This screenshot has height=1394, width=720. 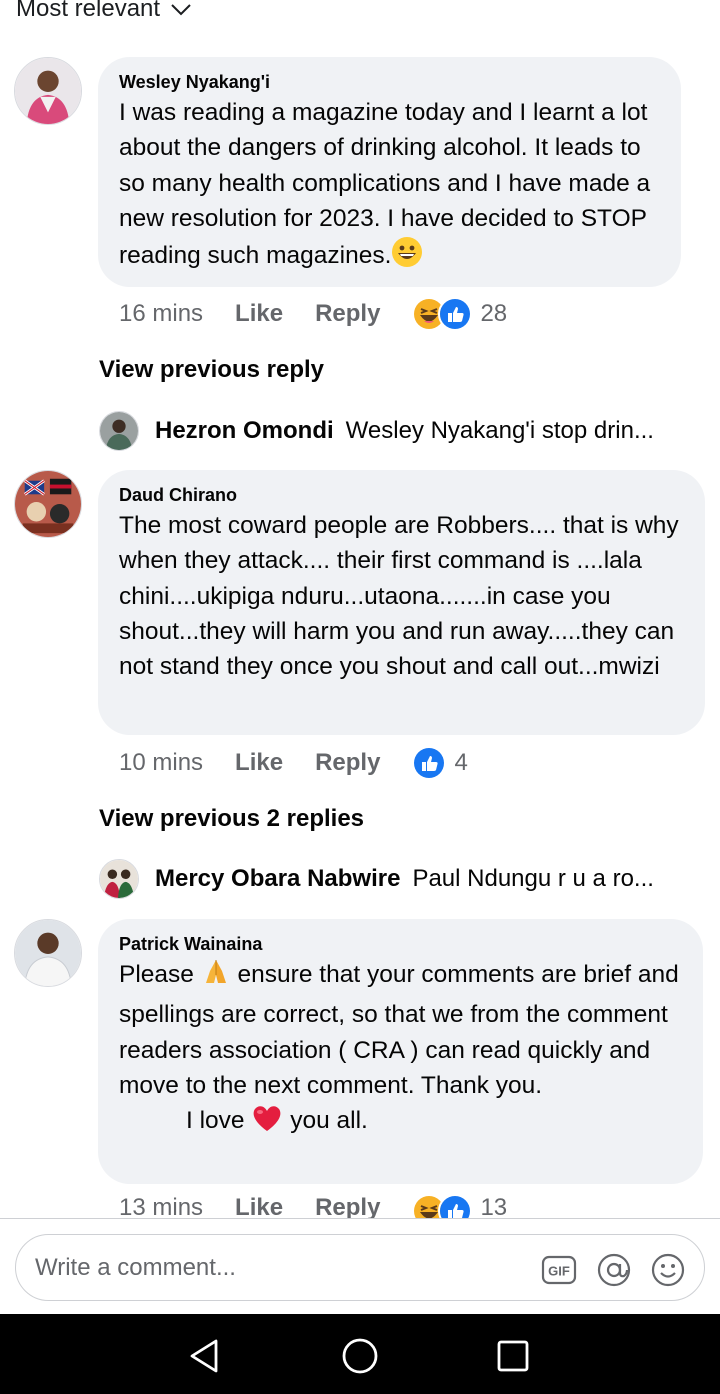 I want to click on comment-time: 10 mins, so click(x=161, y=763).